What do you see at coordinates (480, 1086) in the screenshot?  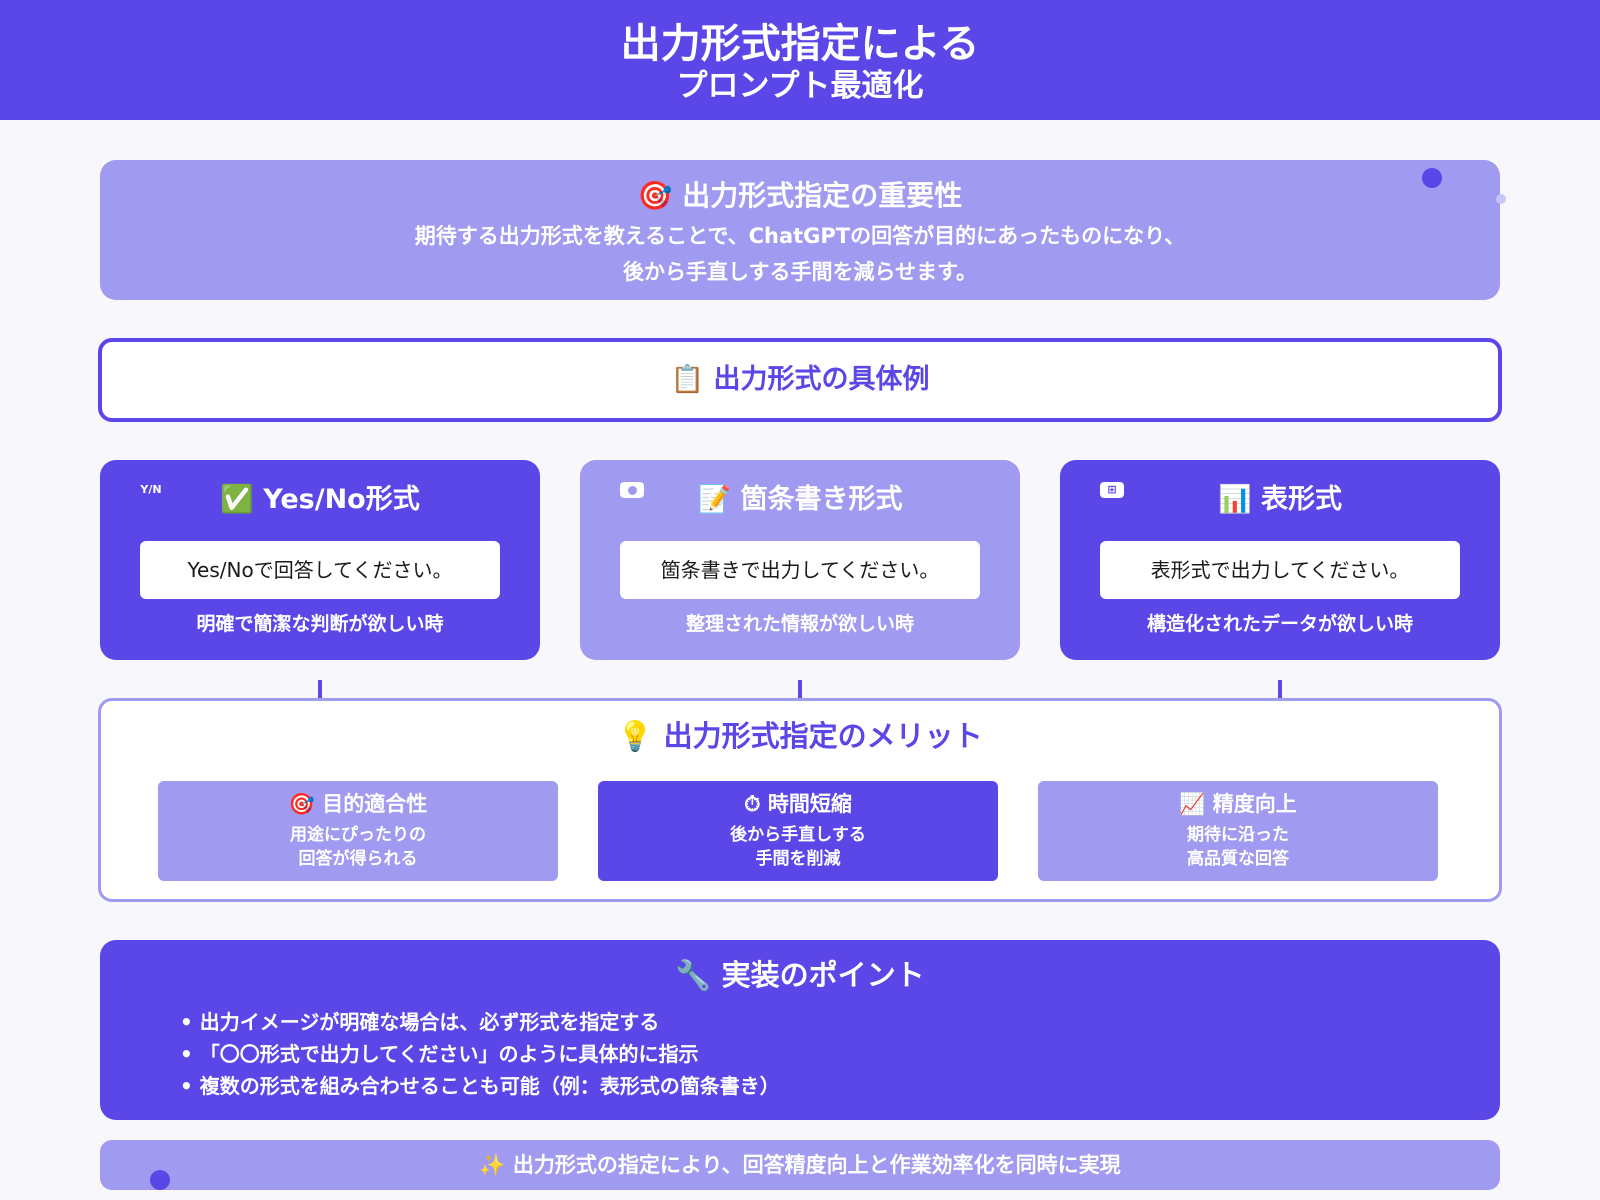 I see `implementation-point: 複数の形式を組み合わせることも可能（例：表形式の箇条書き）` at bounding box center [480, 1086].